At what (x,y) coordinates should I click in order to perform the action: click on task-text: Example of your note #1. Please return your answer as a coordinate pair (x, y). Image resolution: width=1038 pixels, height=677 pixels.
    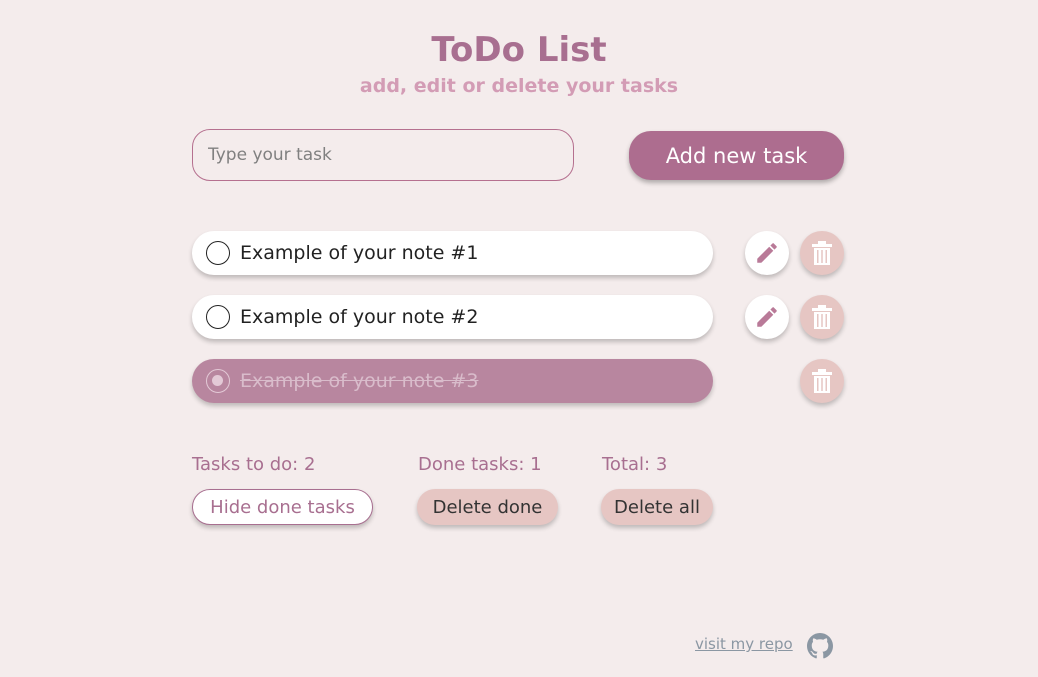
    Looking at the image, I should click on (359, 253).